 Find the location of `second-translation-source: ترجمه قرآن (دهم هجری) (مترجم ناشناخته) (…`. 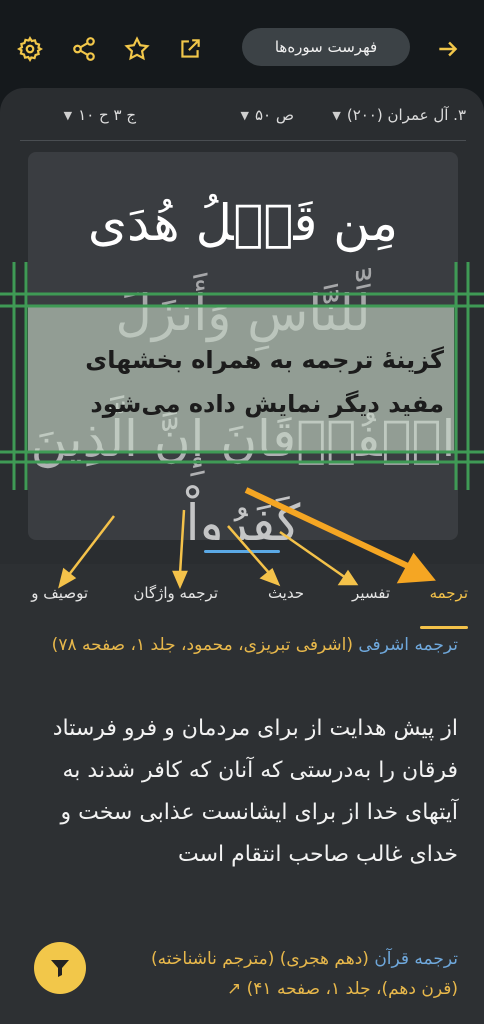

second-translation-source: ترجمه قرآن (دهم هجری) (مترجم ناشناخته) (… is located at coordinates (243, 974).